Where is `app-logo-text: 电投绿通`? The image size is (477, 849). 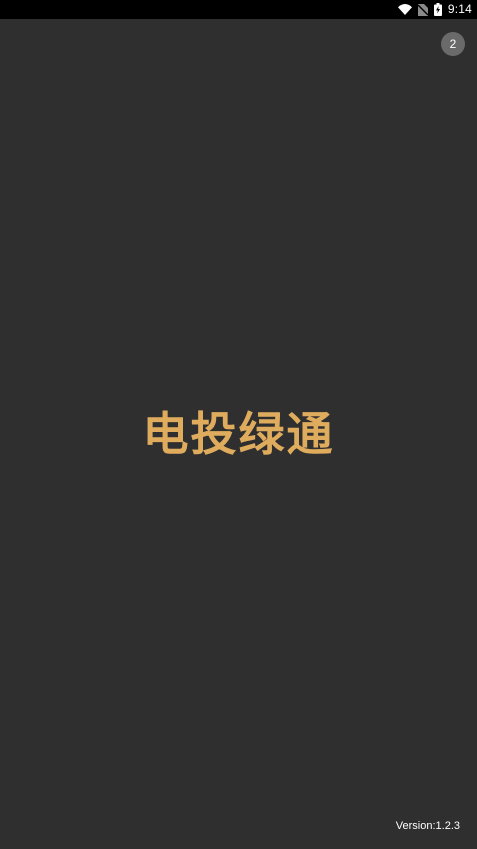
app-logo-text: 电投绿通 is located at coordinates (238, 434).